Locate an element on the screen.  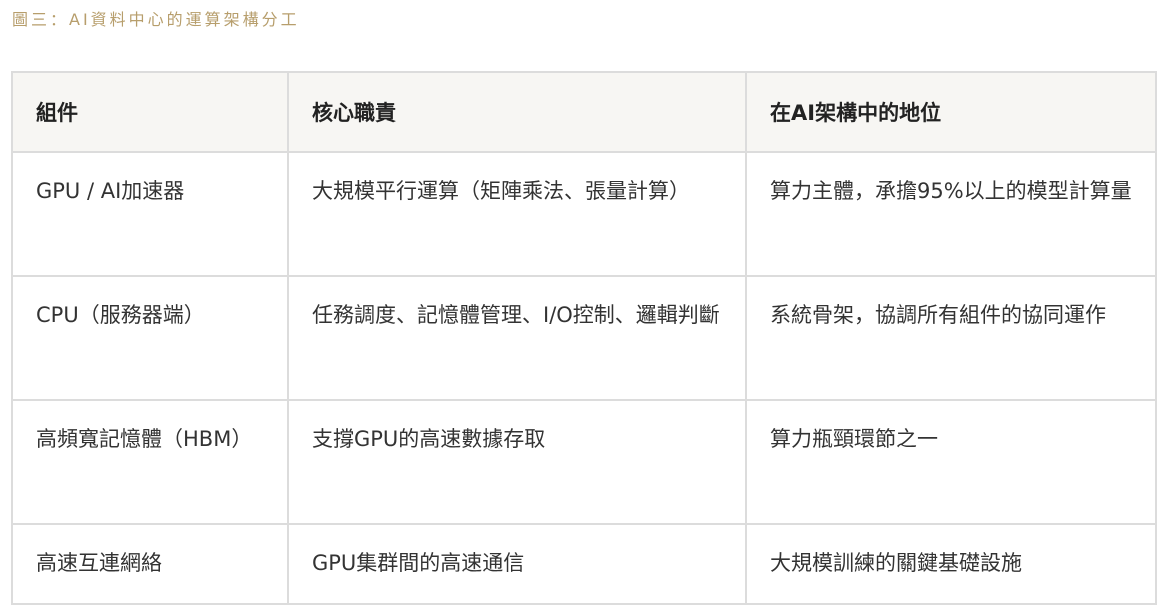
cell-component: GPU / AI加速器 is located at coordinates (150, 214).